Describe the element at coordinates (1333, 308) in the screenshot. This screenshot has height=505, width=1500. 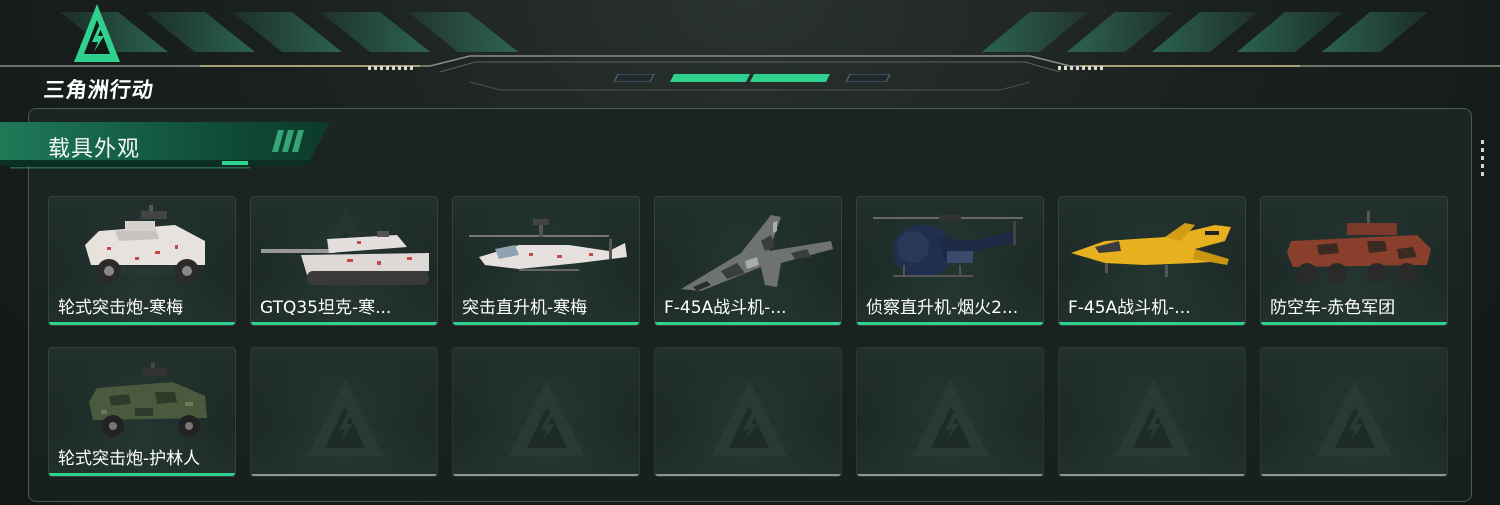
I see `vehicle-label: 防空车-赤色军团` at that location.